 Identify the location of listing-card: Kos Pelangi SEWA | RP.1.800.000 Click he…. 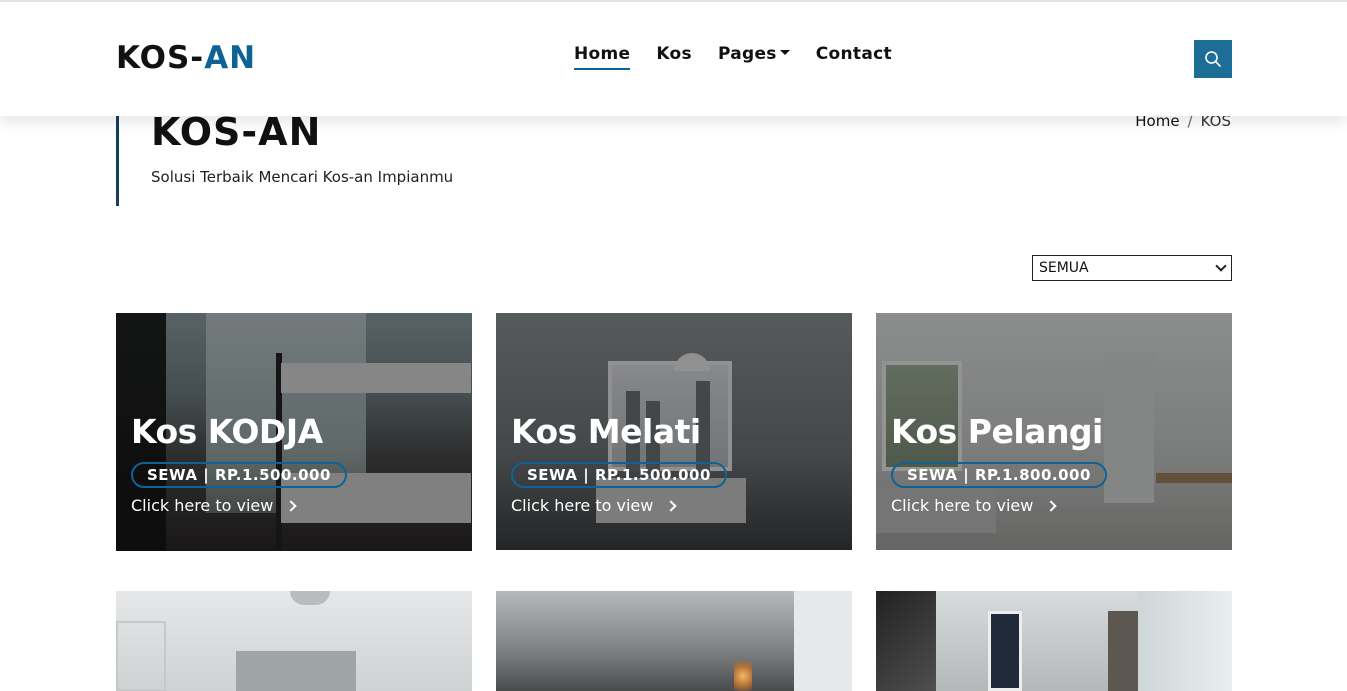
(1054, 431).